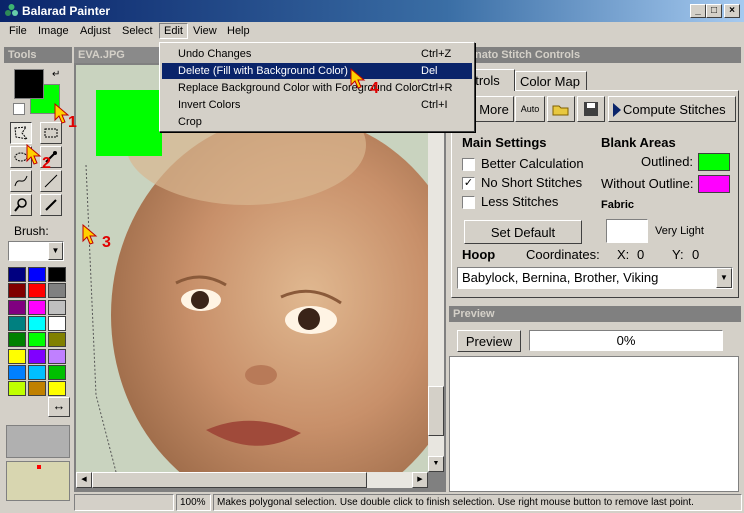 Image resolution: width=744 pixels, height=513 pixels. Describe the element at coordinates (595, 55) in the screenshot. I see `stitch-controls-header: nato Stitch Controls` at that location.